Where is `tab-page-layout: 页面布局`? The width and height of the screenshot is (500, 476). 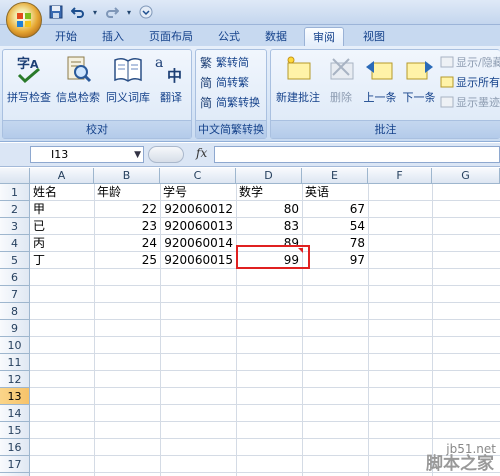
tab-page-layout: 页面布局 is located at coordinates (171, 36).